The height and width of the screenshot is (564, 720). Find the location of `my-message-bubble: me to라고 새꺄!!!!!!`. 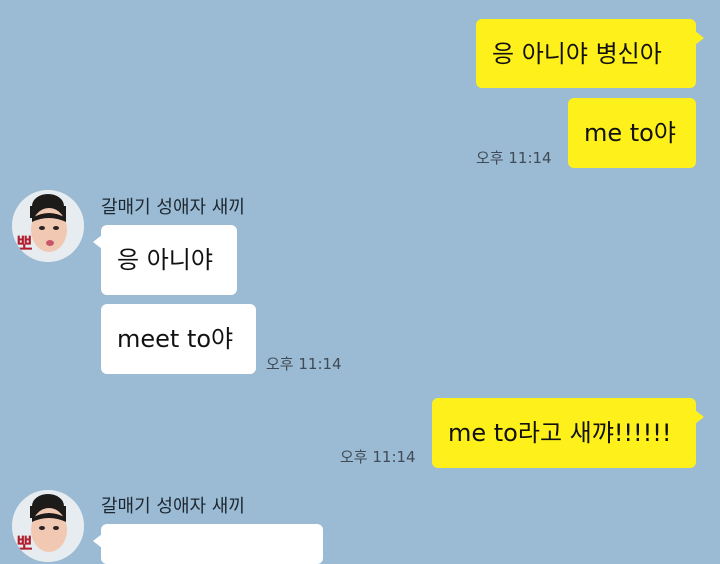

my-message-bubble: me to라고 새꺄!!!!!! is located at coordinates (568, 433).